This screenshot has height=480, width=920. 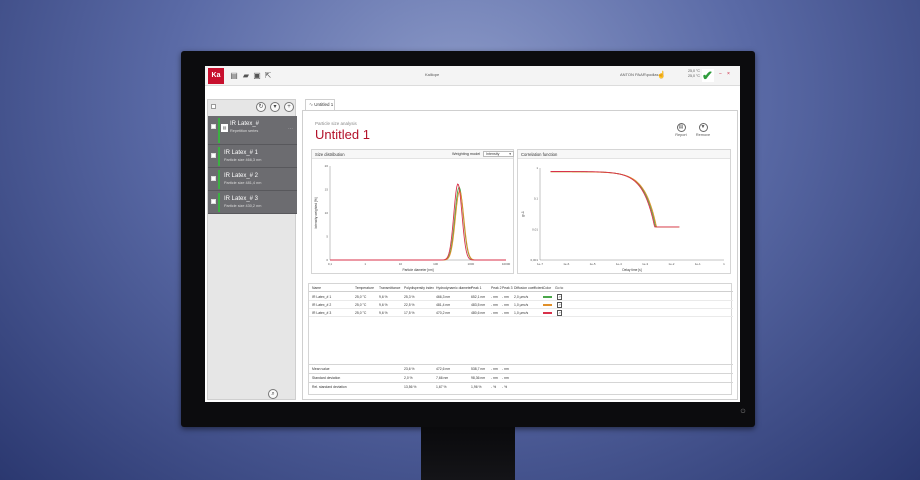 What do you see at coordinates (639, 74) in the screenshot?
I see `user-name: ANTON PAAR\podlas` at bounding box center [639, 74].